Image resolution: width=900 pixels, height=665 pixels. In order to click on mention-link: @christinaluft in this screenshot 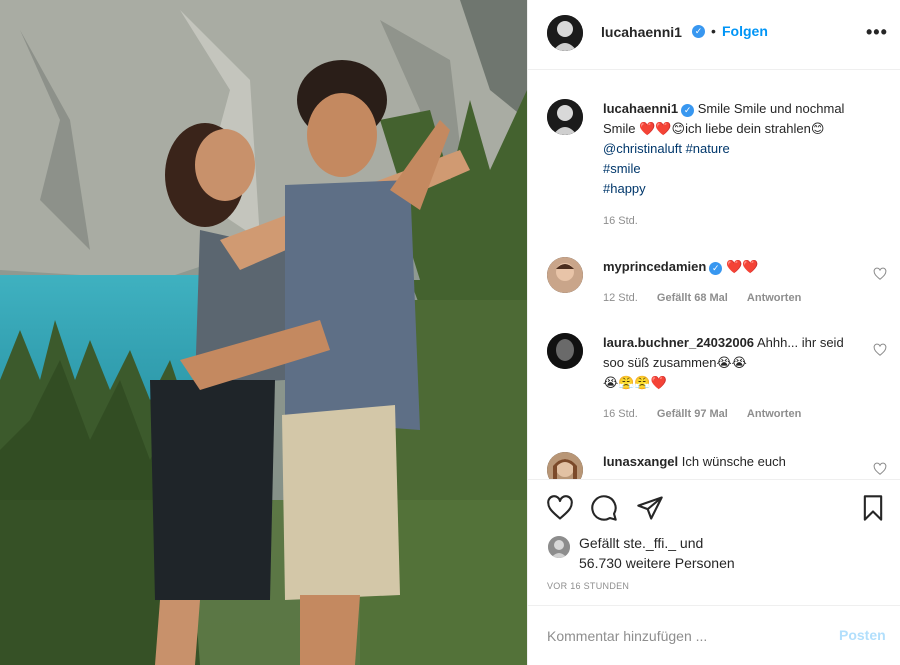, I will do `click(642, 148)`.